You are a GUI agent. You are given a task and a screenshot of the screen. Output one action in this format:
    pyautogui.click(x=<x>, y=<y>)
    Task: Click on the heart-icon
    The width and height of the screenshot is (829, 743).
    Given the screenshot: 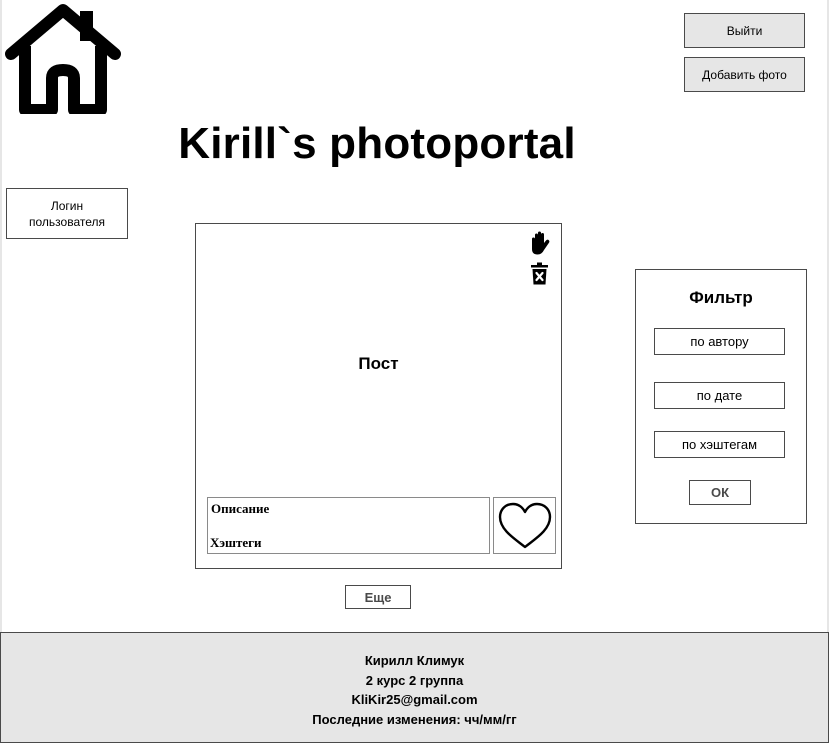 What is the action you would take?
    pyautogui.click(x=525, y=525)
    